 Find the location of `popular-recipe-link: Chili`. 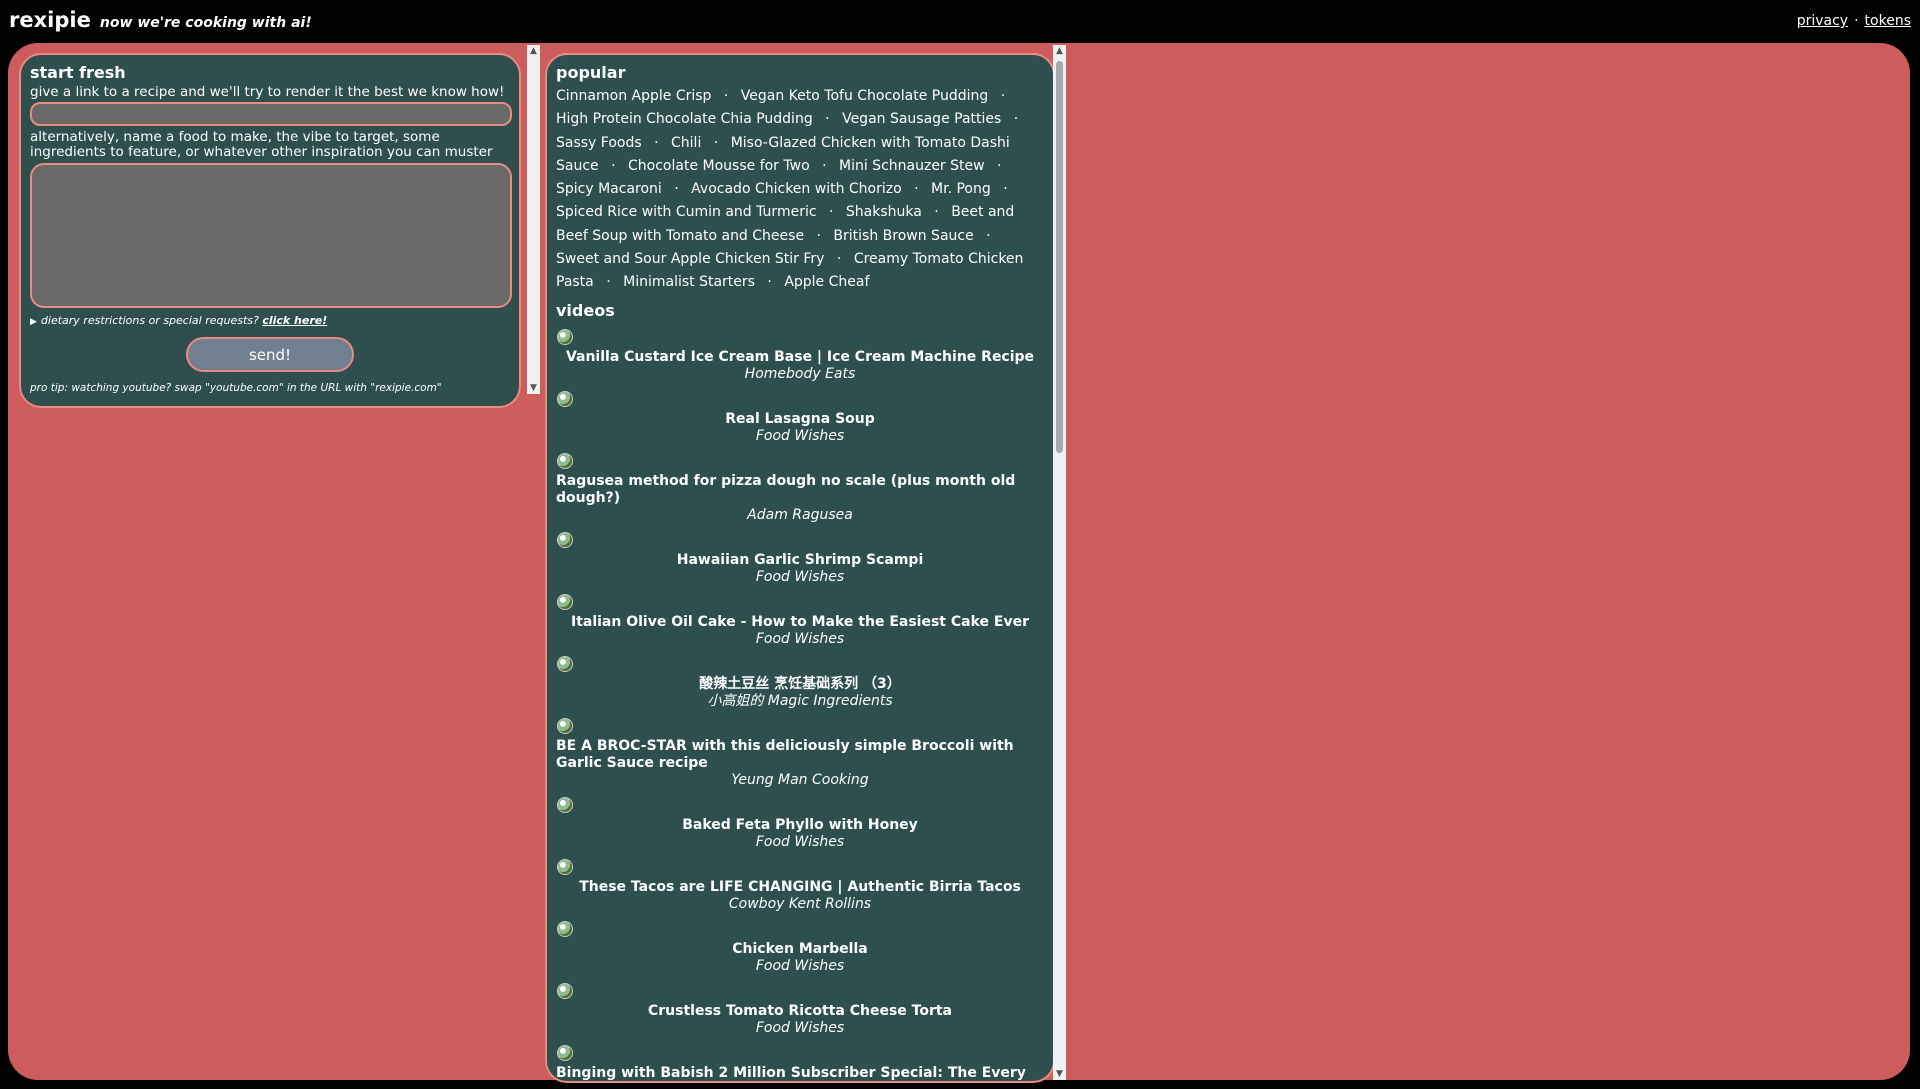

popular-recipe-link: Chili is located at coordinates (686, 143).